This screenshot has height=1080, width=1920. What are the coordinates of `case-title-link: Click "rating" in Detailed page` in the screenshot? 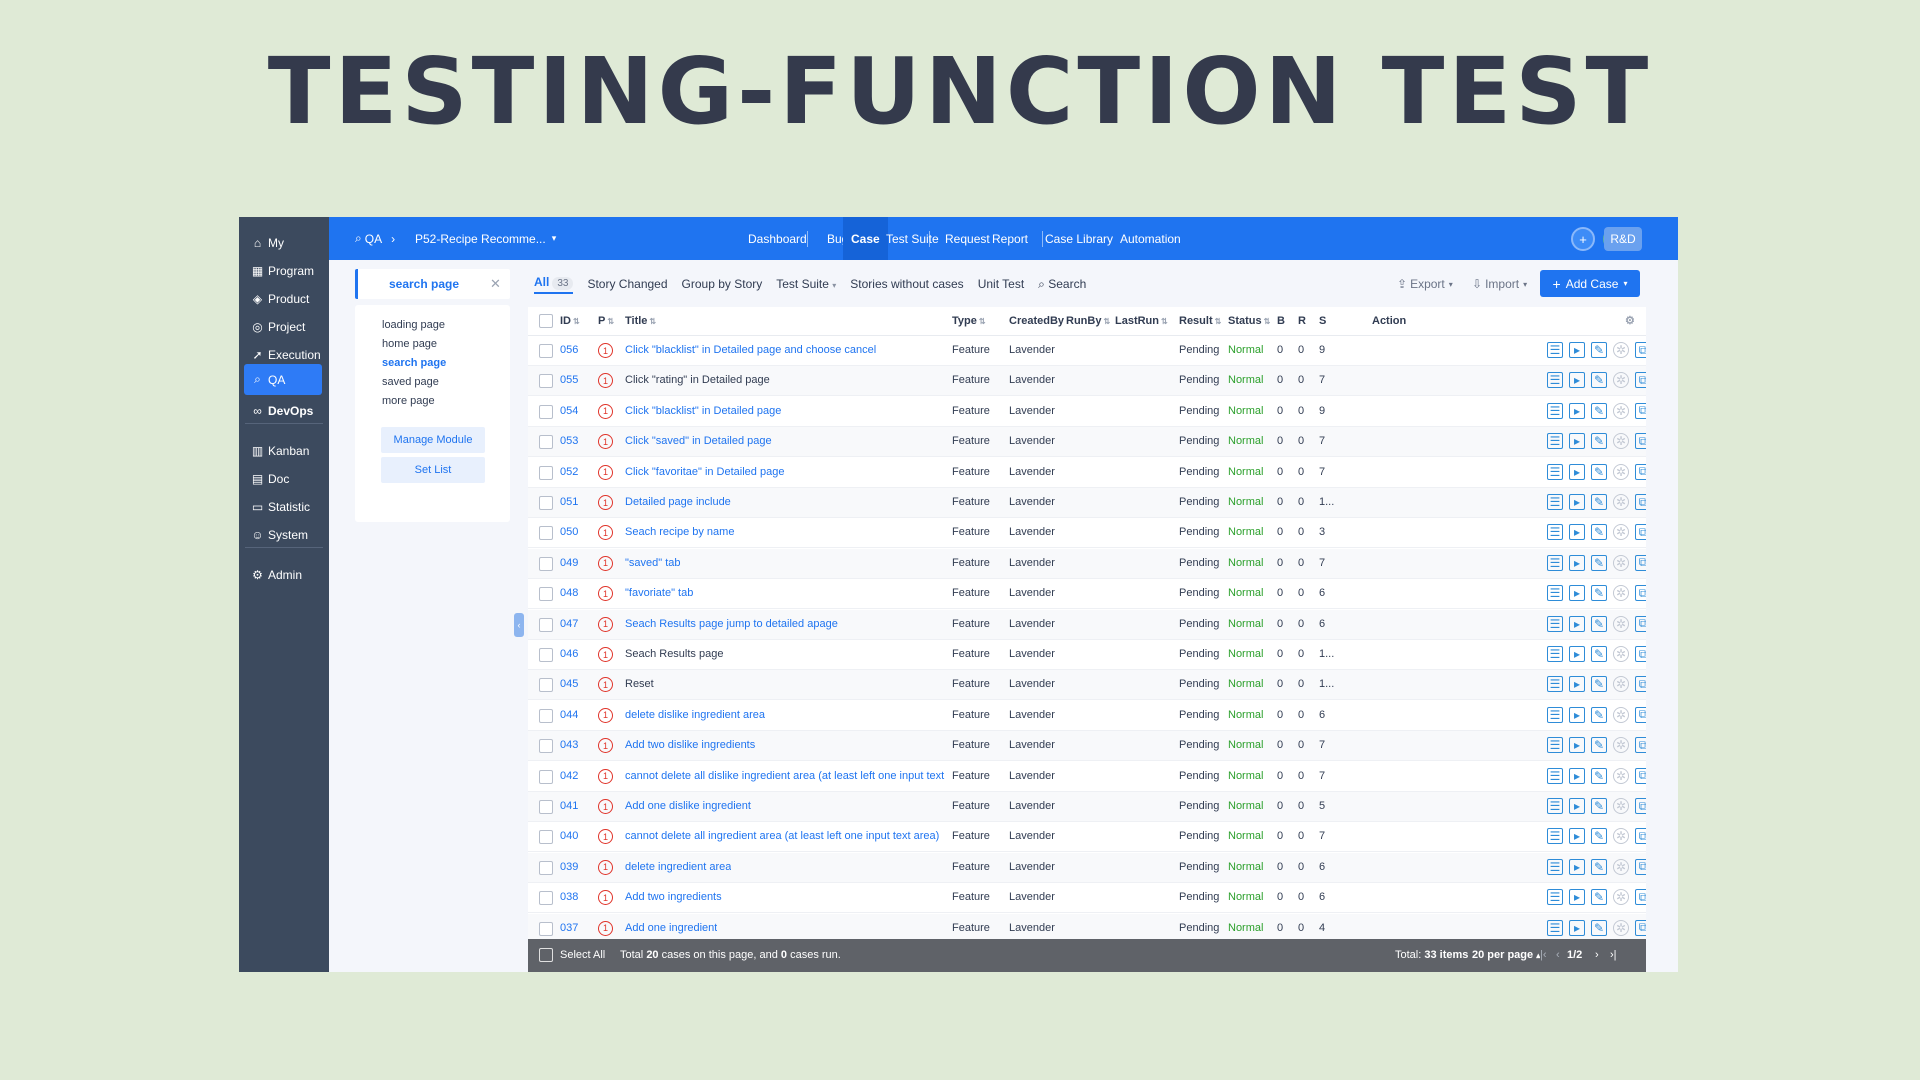 It's located at (697, 380).